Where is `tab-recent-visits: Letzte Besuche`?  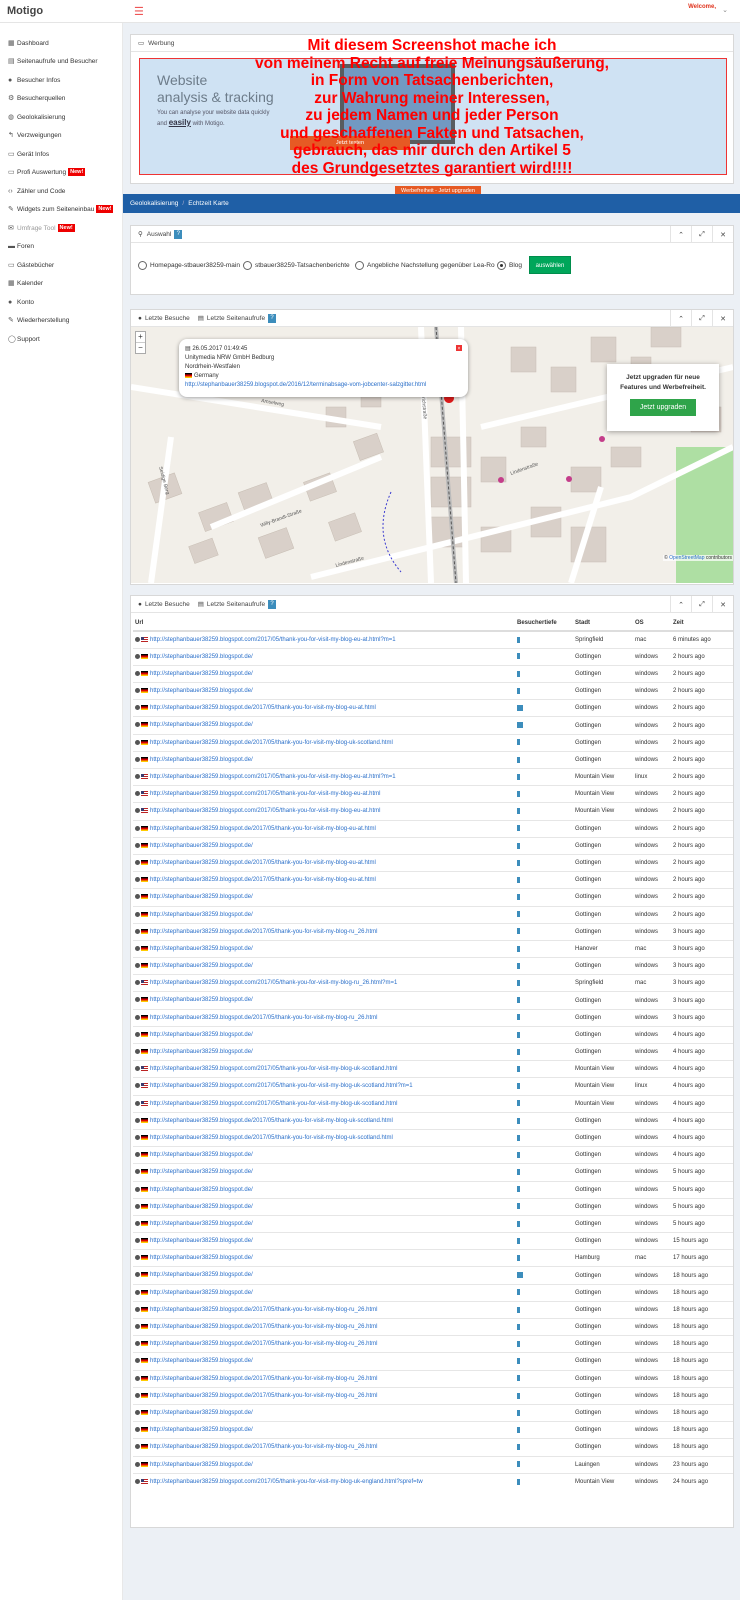 tab-recent-visits: Letzte Besuche is located at coordinates (167, 318).